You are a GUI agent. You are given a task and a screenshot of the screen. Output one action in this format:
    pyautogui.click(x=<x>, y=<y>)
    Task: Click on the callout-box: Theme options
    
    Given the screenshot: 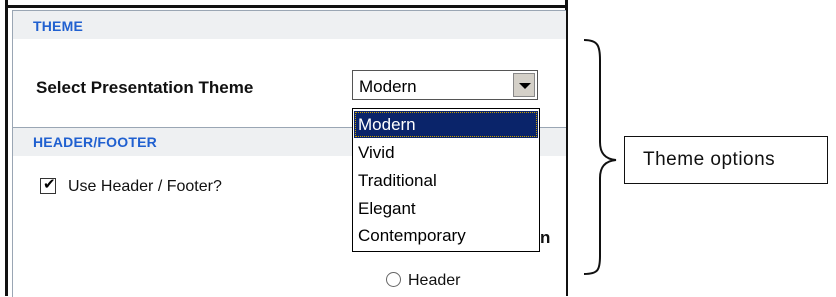 What is the action you would take?
    pyautogui.click(x=726, y=160)
    